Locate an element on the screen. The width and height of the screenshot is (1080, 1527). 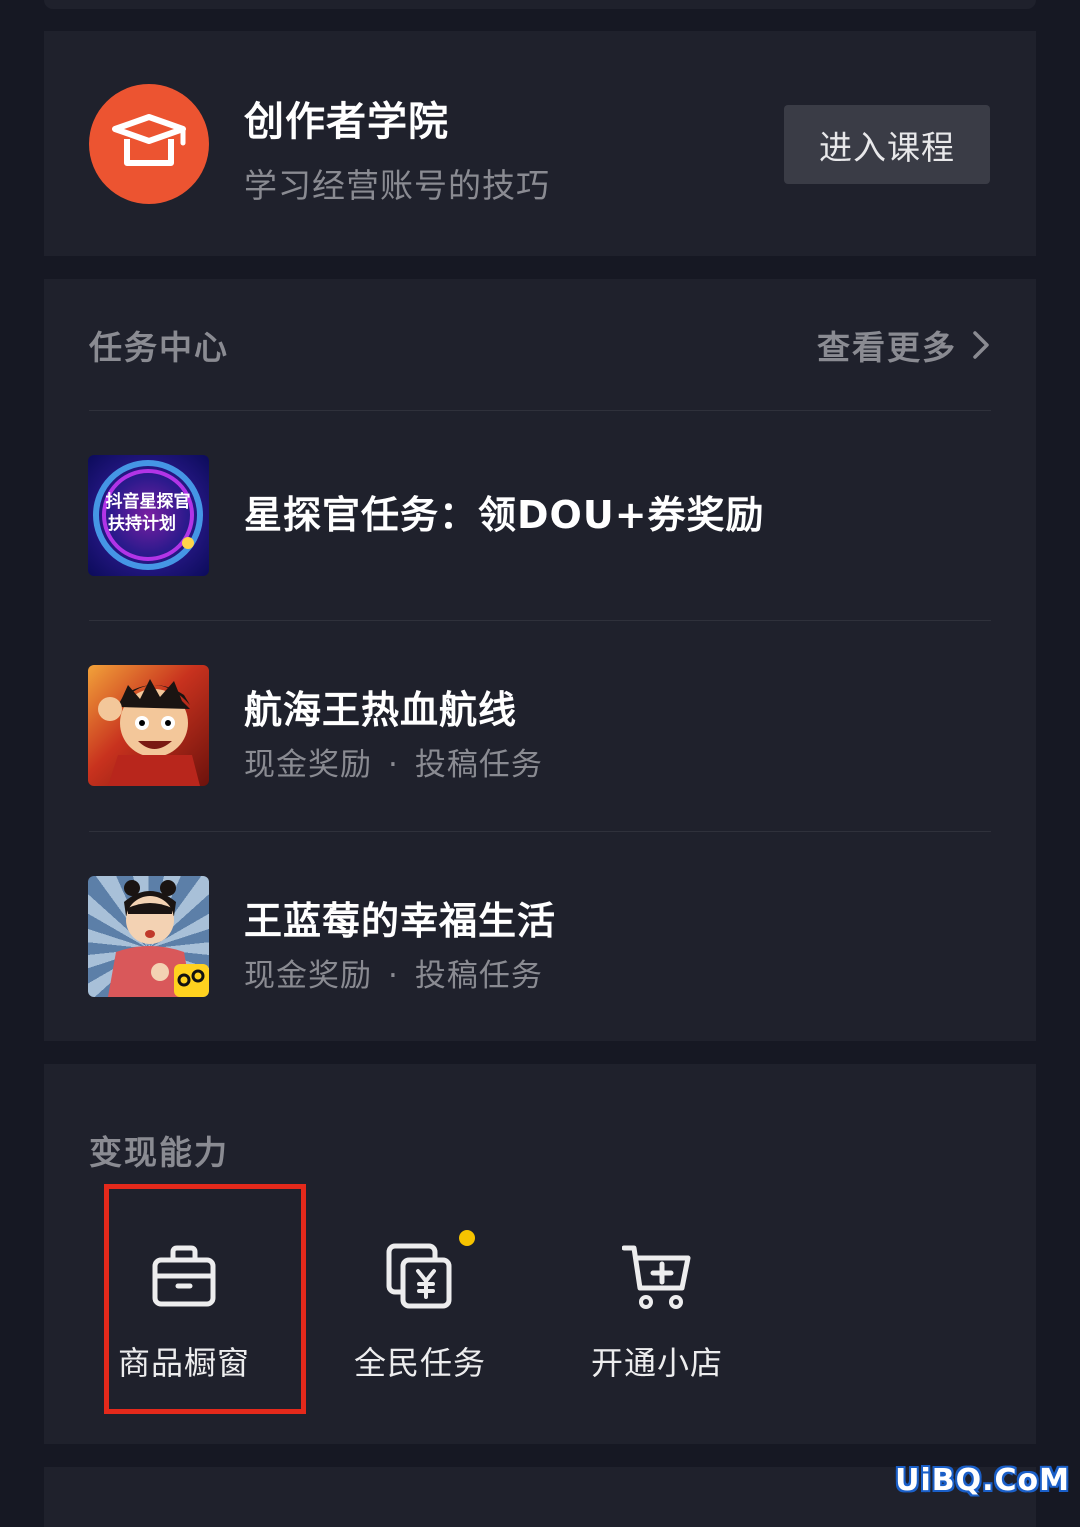
previous-card-edge is located at coordinates (540, 4).